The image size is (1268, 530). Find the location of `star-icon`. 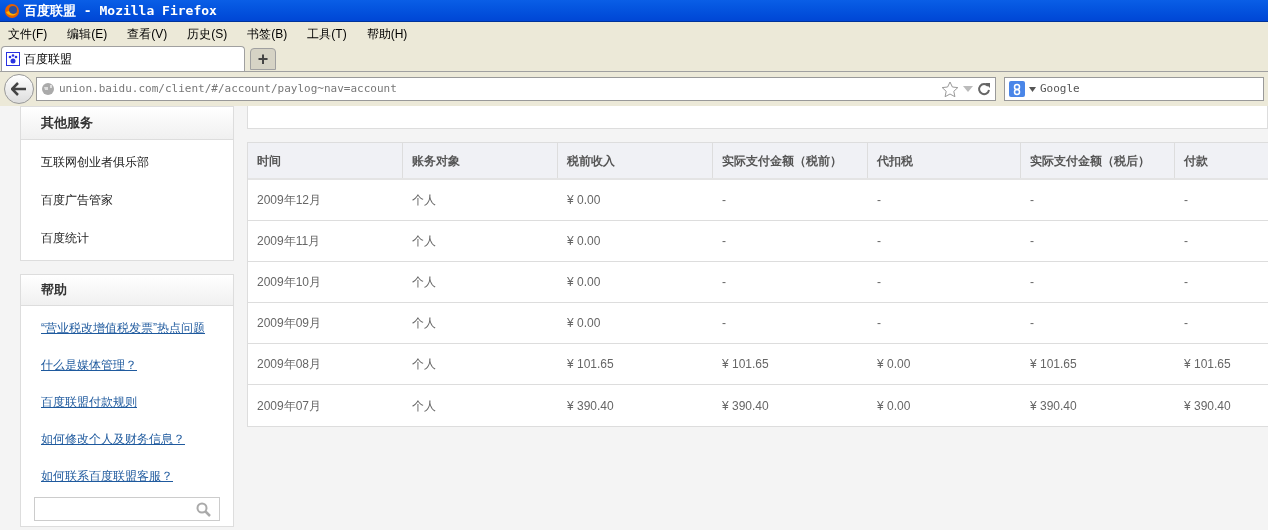

star-icon is located at coordinates (950, 89).